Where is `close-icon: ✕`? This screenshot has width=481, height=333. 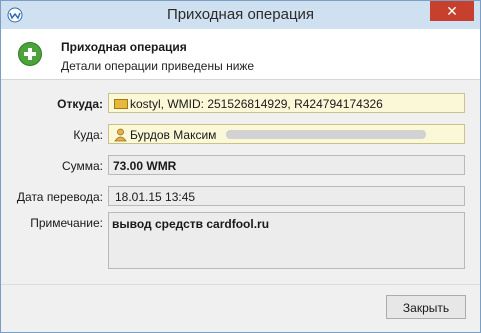
close-icon: ✕ is located at coordinates (452, 11).